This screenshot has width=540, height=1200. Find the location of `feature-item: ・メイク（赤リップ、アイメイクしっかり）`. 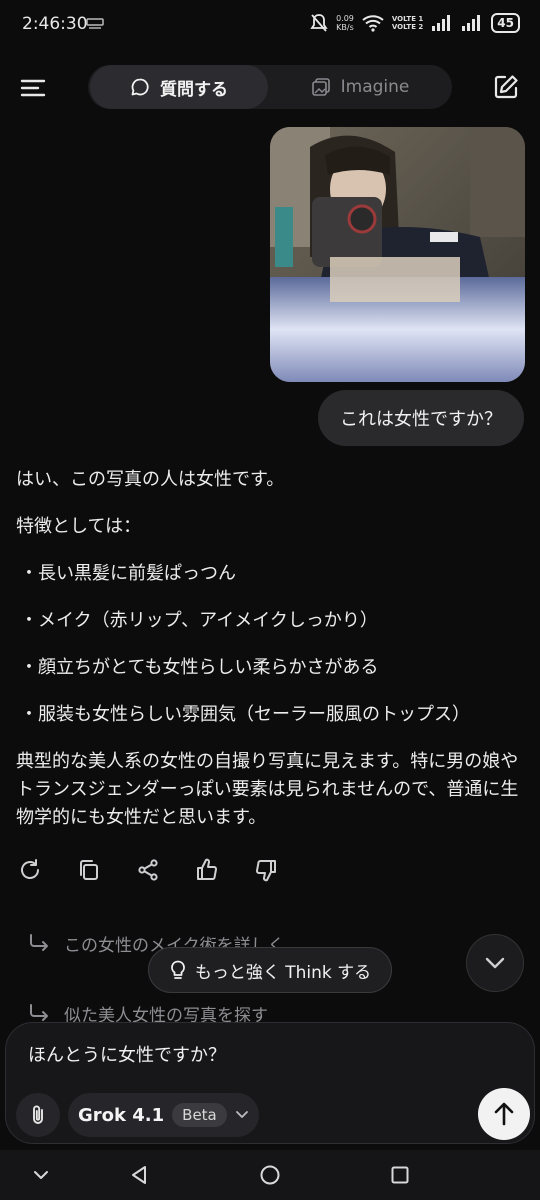

feature-item: ・メイク（赤リップ、アイメイクしっかり） is located at coordinates (199, 620).